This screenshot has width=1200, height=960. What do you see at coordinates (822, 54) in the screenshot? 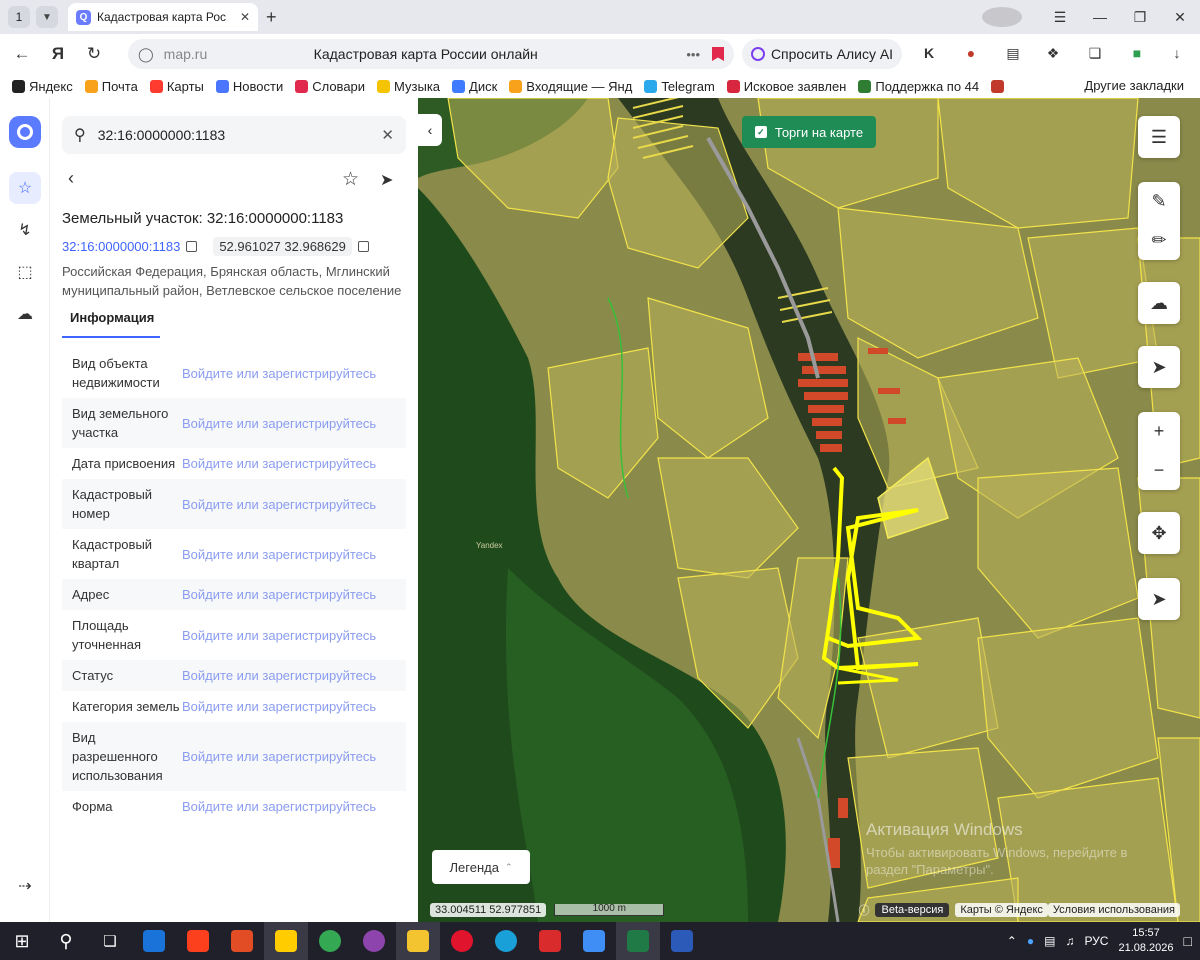
I see `ask-alice-button: Спросить Алису AI` at bounding box center [822, 54].